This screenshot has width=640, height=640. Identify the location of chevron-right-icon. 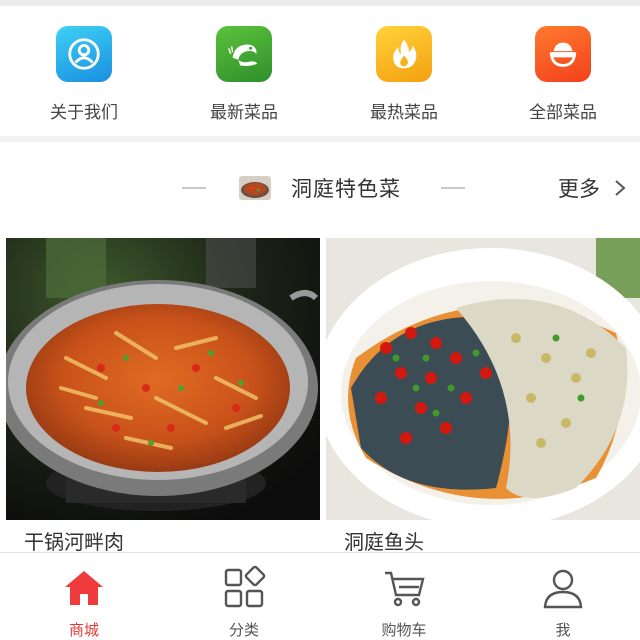
(620, 188).